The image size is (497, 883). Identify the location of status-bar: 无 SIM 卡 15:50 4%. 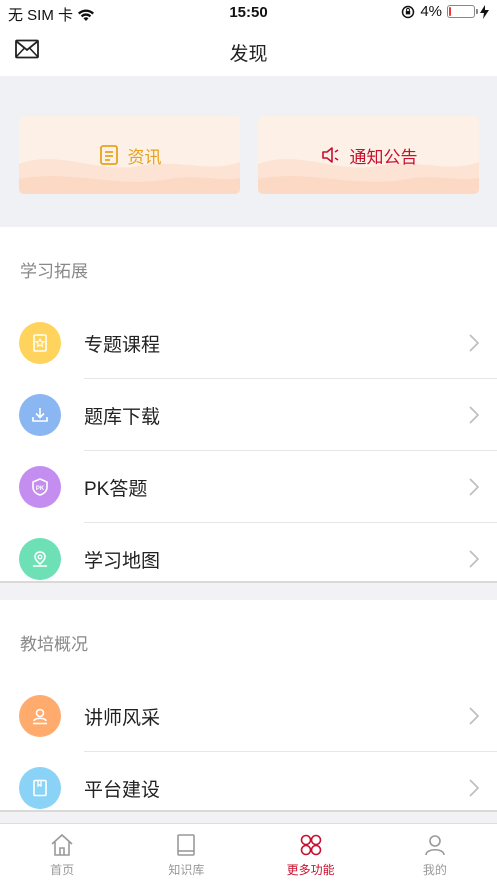
(248, 13).